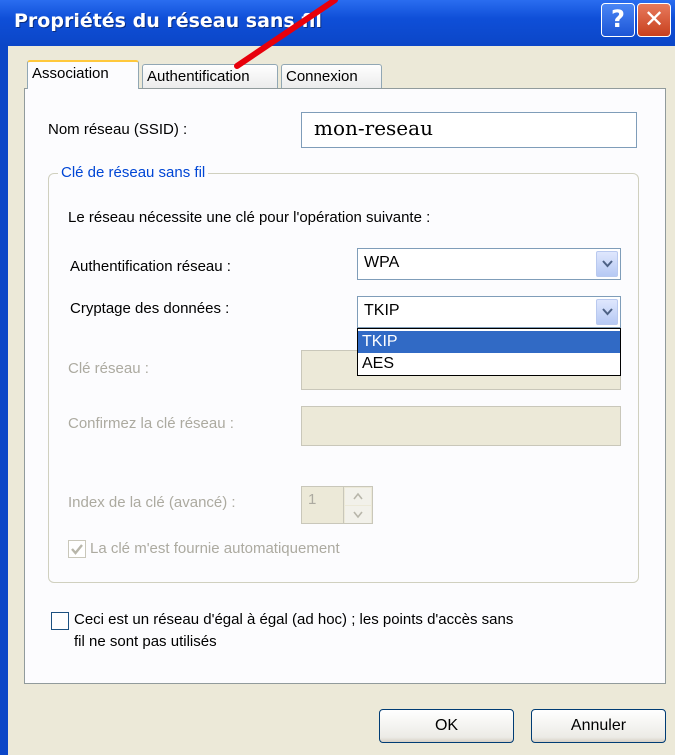 This screenshot has height=755, width=675. Describe the element at coordinates (373, 128) in the screenshot. I see `ssid-value: mon-reseau` at that location.